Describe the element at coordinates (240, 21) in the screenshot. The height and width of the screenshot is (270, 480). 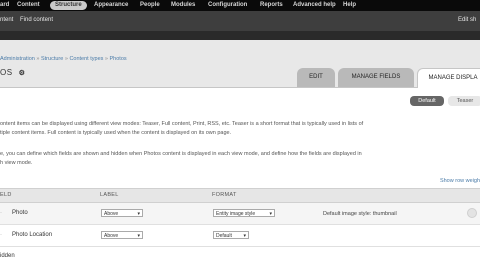
I see `shortcuts-bar: ntent Find content Edit sh` at that location.